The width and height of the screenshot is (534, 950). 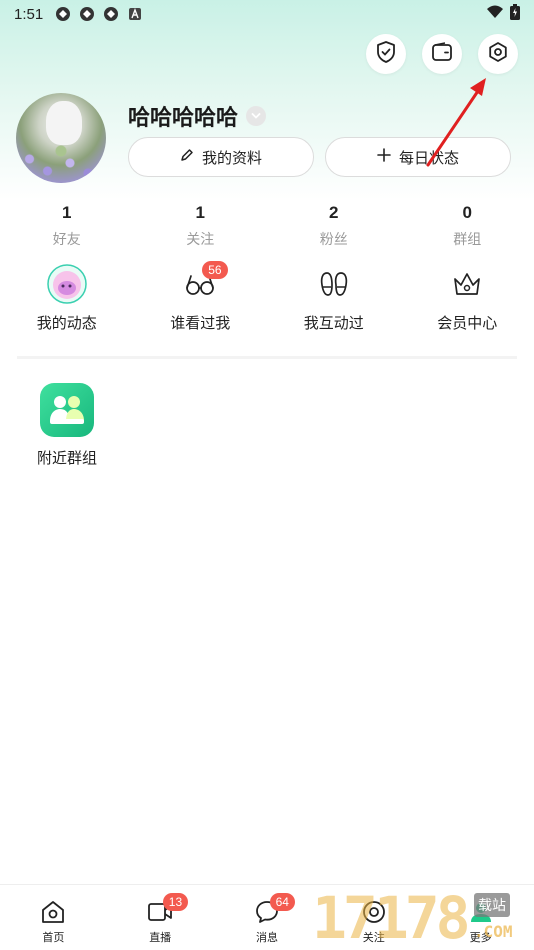 What do you see at coordinates (384, 157) in the screenshot?
I see `plus-icon` at bounding box center [384, 157].